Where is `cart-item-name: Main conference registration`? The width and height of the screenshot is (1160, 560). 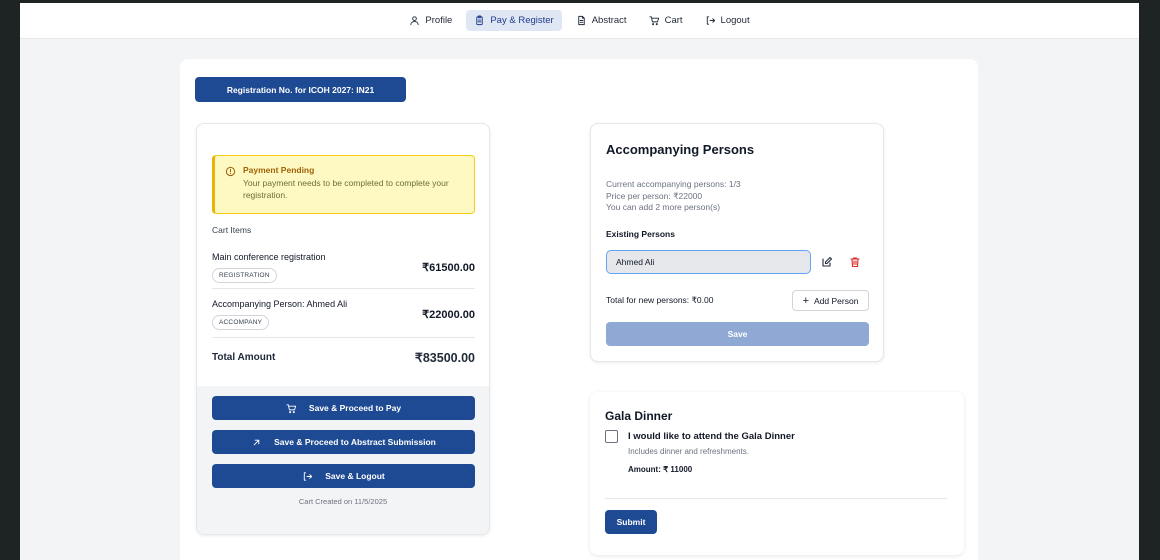
cart-item-name: Main conference registration is located at coordinates (269, 257).